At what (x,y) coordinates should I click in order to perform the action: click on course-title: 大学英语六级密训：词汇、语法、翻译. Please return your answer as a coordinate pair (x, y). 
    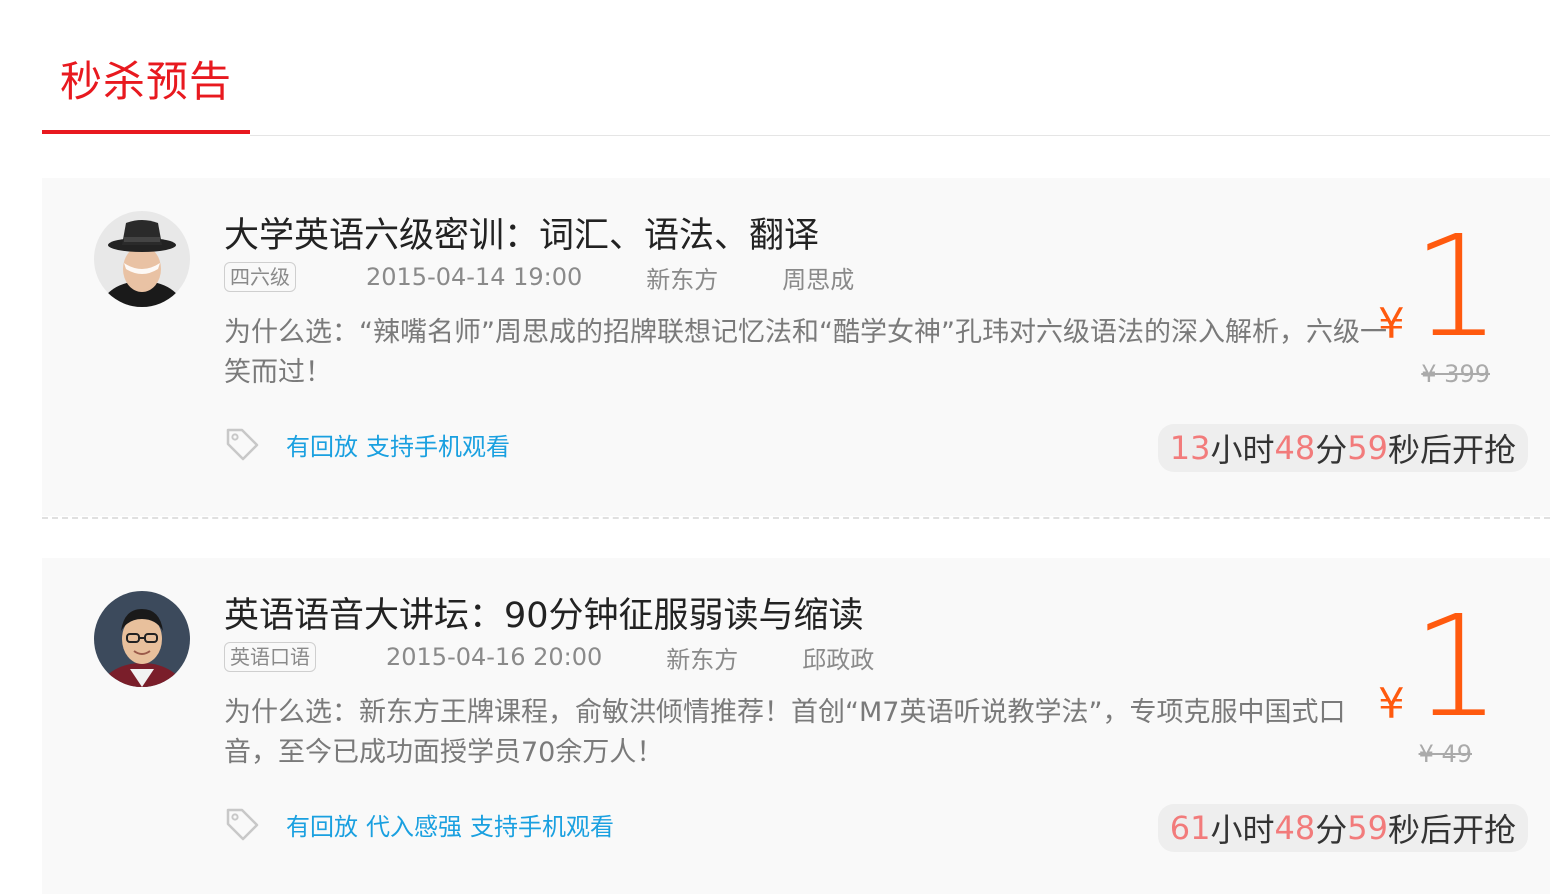
    Looking at the image, I should click on (521, 236).